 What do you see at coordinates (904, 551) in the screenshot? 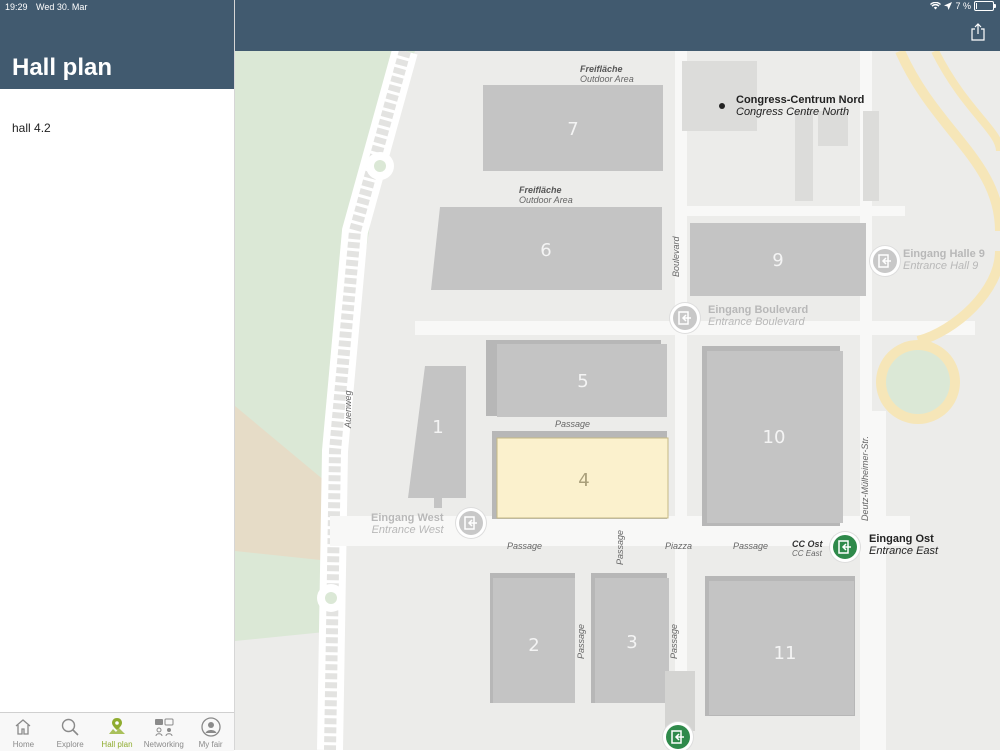
I see `entrance-en: Entrance East` at bounding box center [904, 551].